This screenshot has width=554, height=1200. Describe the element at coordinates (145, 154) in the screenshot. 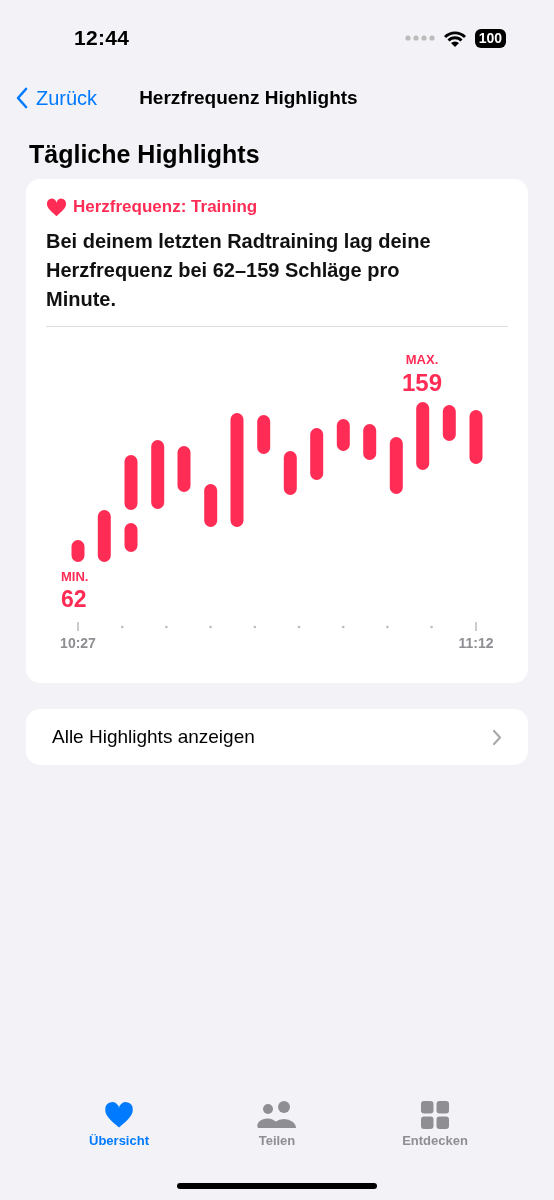

I see `section-title: Tägliche Highlights` at that location.